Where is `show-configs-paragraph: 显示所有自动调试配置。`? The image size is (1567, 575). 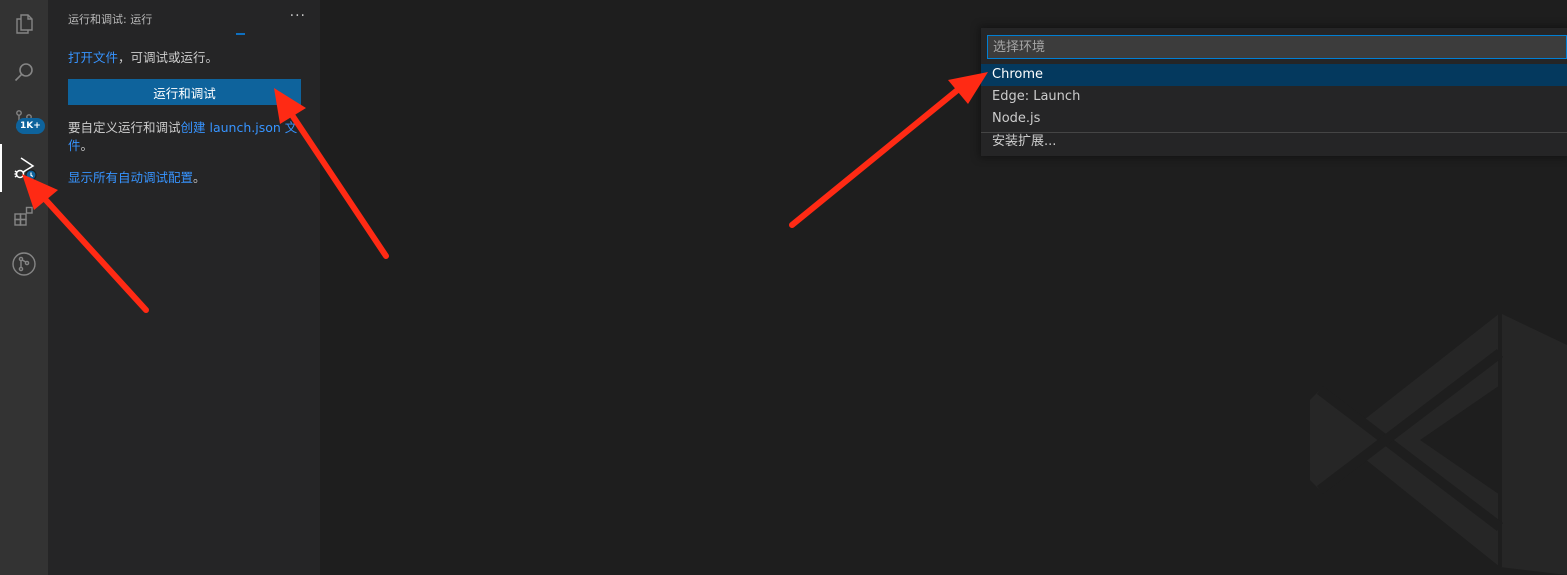 show-configs-paragraph: 显示所有自动调试配置。 is located at coordinates (137, 178).